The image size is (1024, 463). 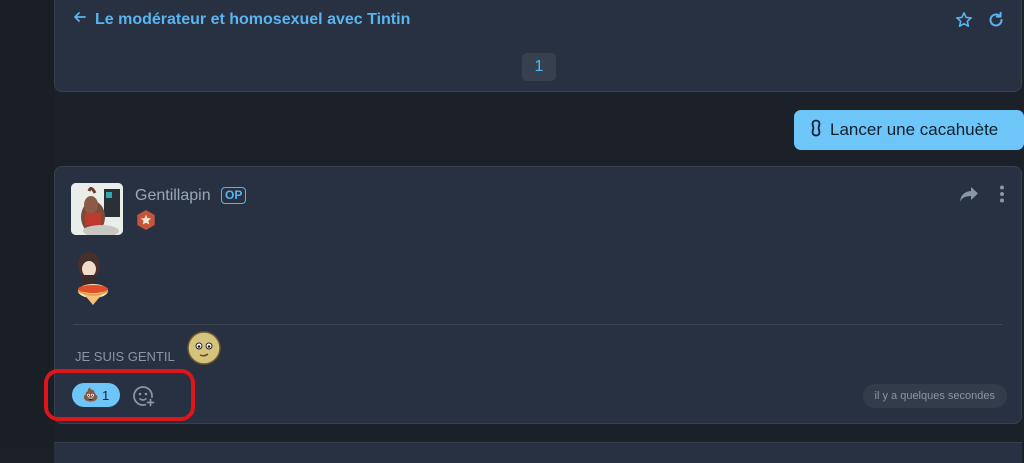 I want to click on reaction-button: 💩 1, so click(x=96, y=395).